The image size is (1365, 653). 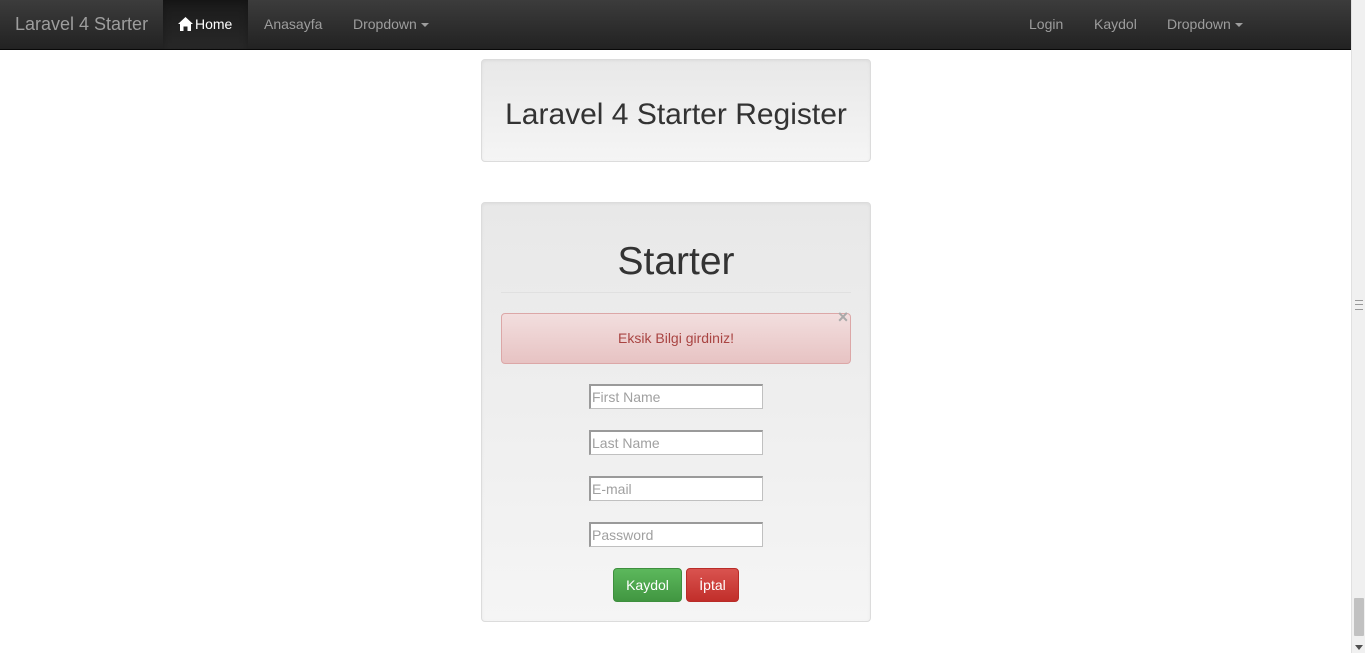 What do you see at coordinates (293, 24) in the screenshot?
I see `nav-item-anasayfa: Anasayfa` at bounding box center [293, 24].